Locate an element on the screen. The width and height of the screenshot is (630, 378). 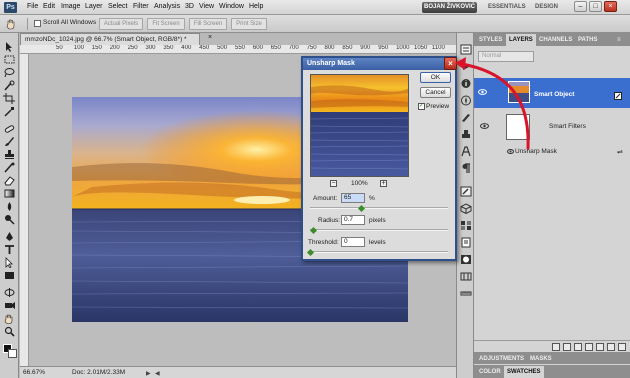
animation-panel-icon is located at coordinates (466, 276).